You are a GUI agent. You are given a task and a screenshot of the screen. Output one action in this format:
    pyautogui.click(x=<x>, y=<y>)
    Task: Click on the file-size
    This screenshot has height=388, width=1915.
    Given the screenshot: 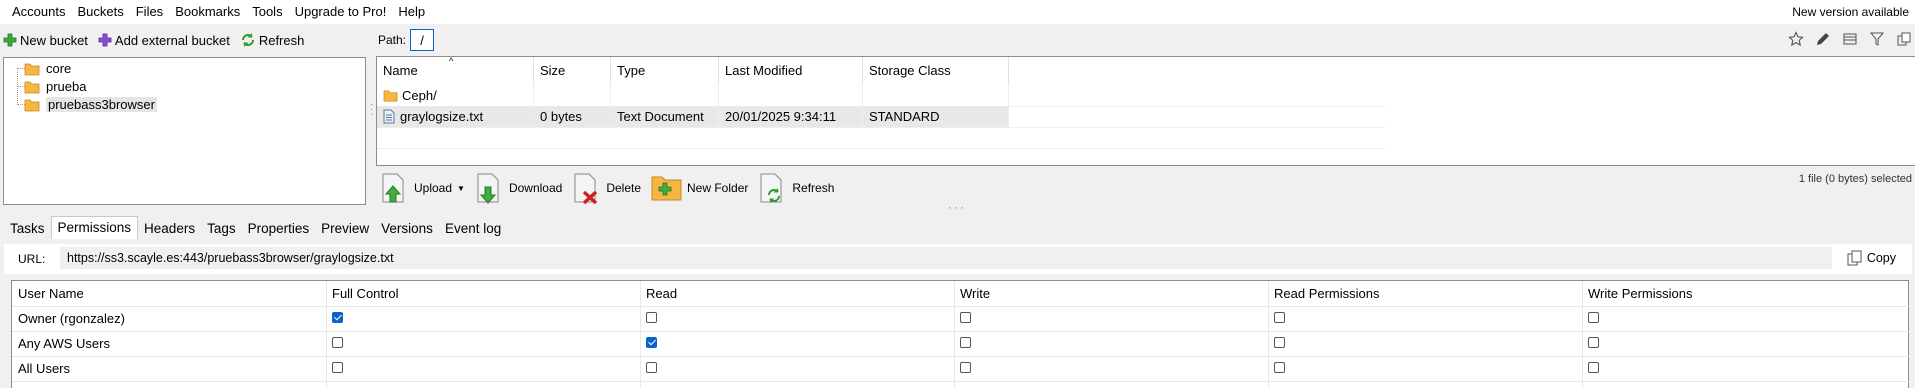 What is the action you would take?
    pyautogui.click(x=572, y=95)
    